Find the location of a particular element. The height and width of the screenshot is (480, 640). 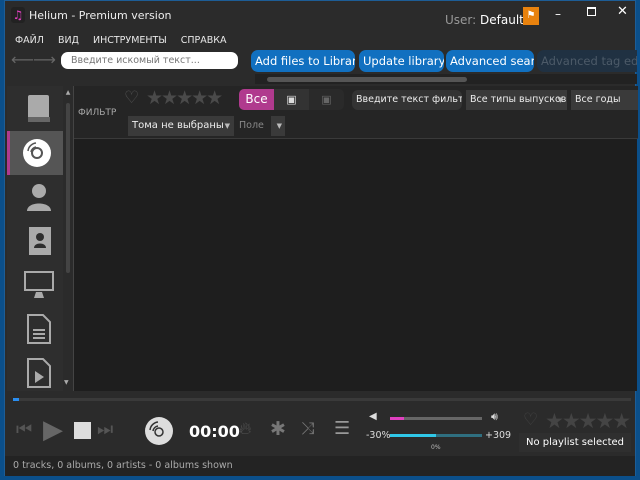

asterisk-icon: ✱ is located at coordinates (278, 429).